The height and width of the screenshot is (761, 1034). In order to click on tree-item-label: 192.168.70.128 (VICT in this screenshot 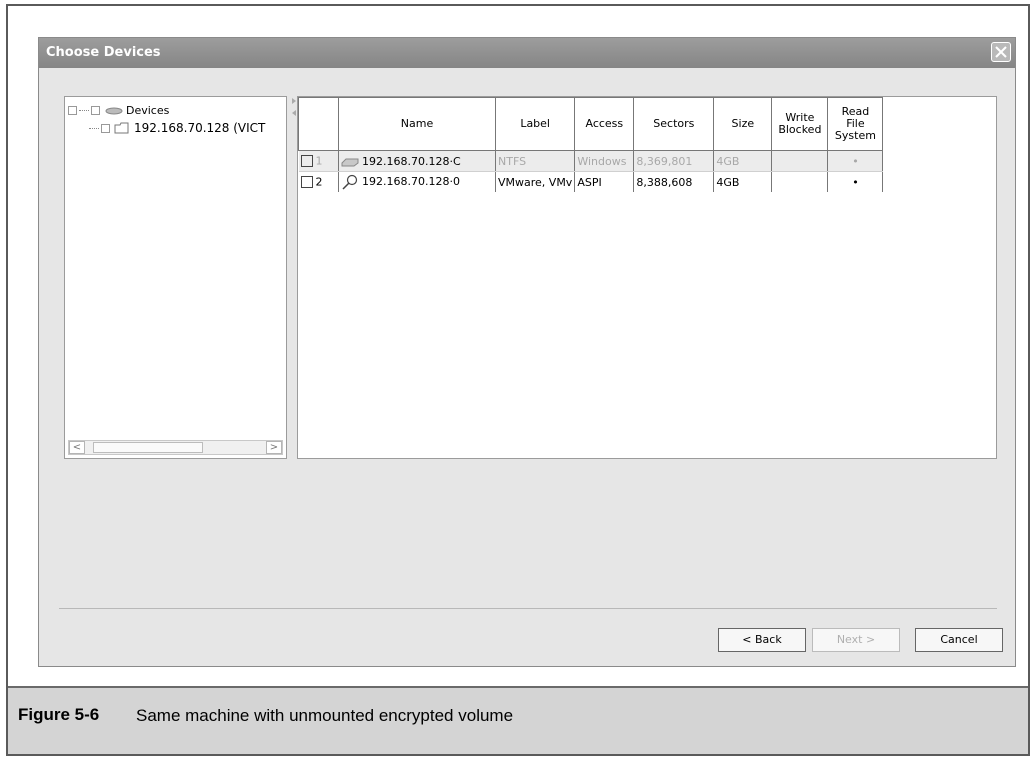, I will do `click(200, 128)`.